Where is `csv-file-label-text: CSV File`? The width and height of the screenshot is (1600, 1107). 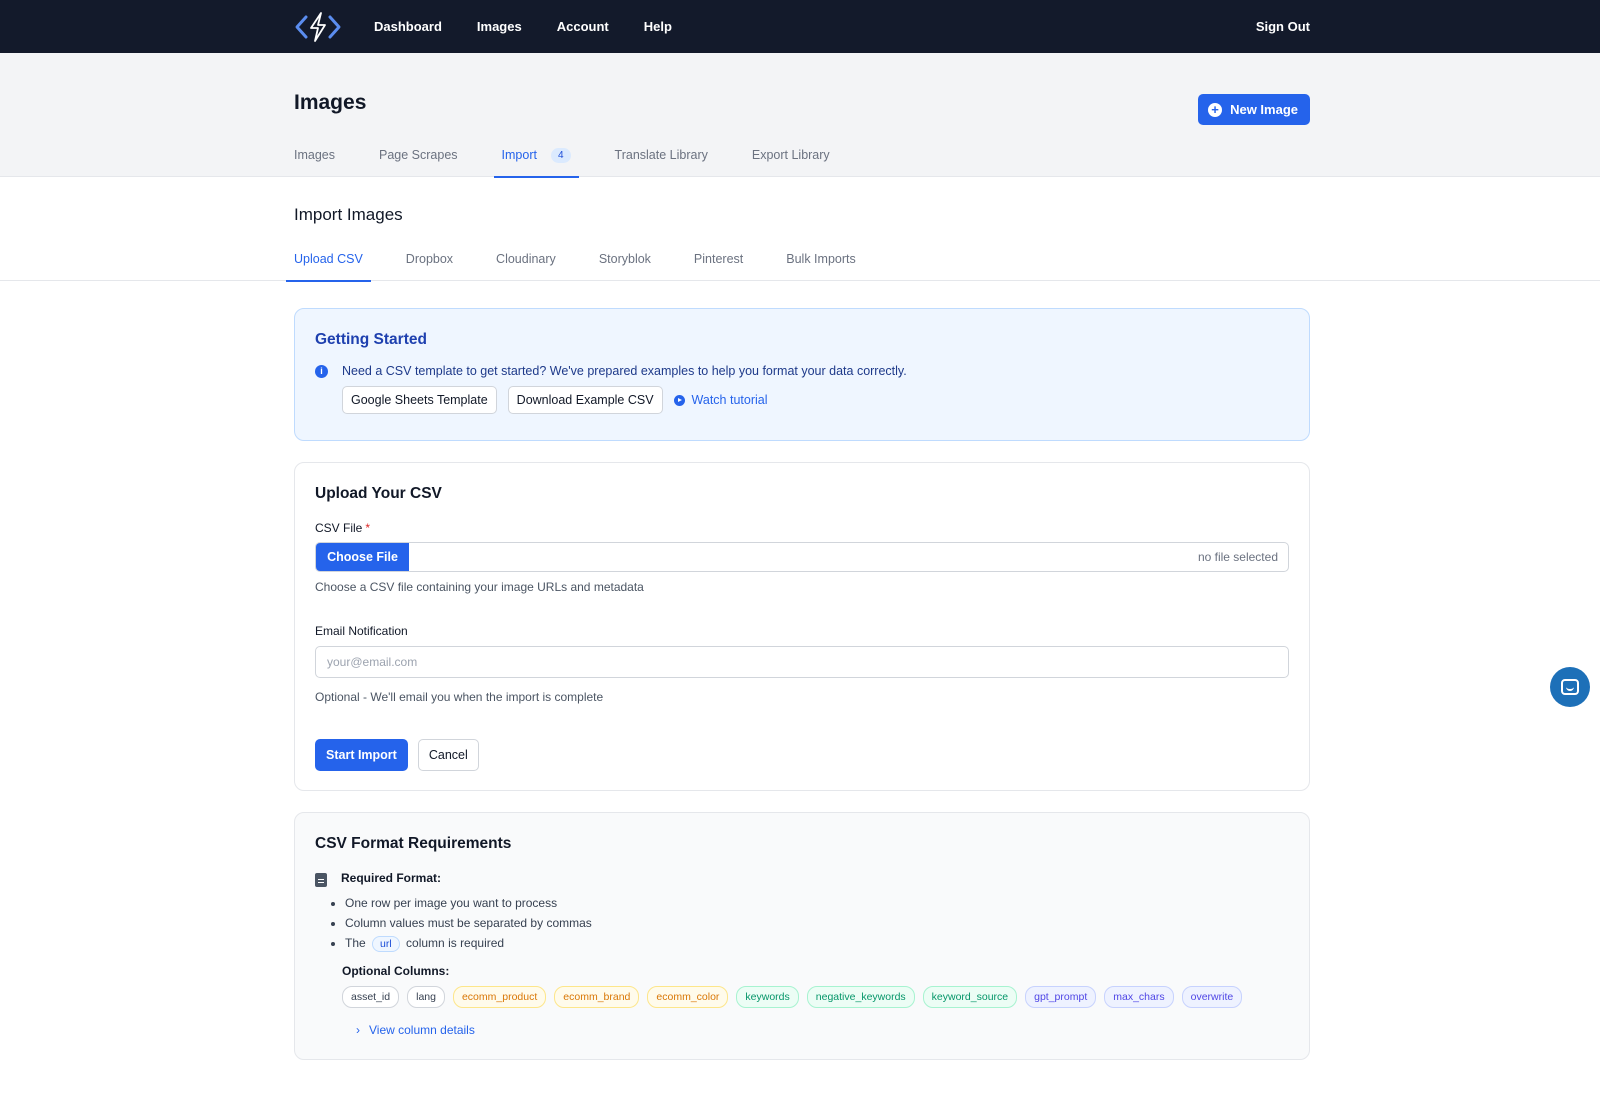 csv-file-label-text: CSV File is located at coordinates (339, 528).